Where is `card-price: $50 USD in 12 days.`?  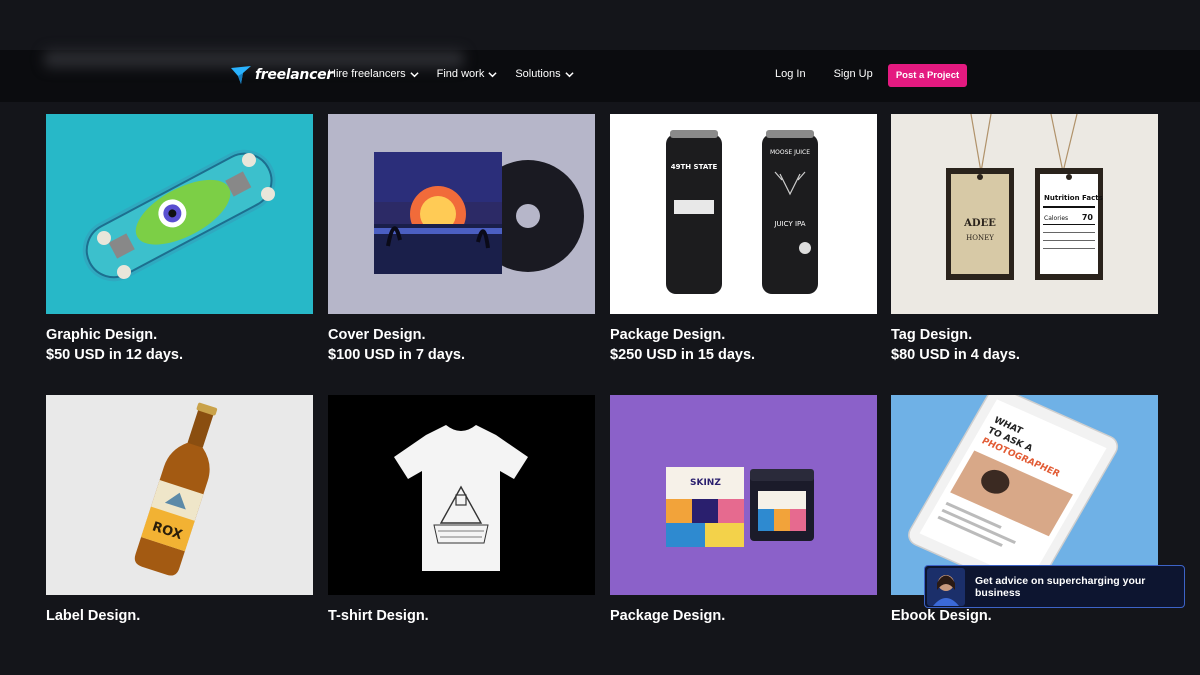 card-price: $50 USD in 12 days. is located at coordinates (115, 355).